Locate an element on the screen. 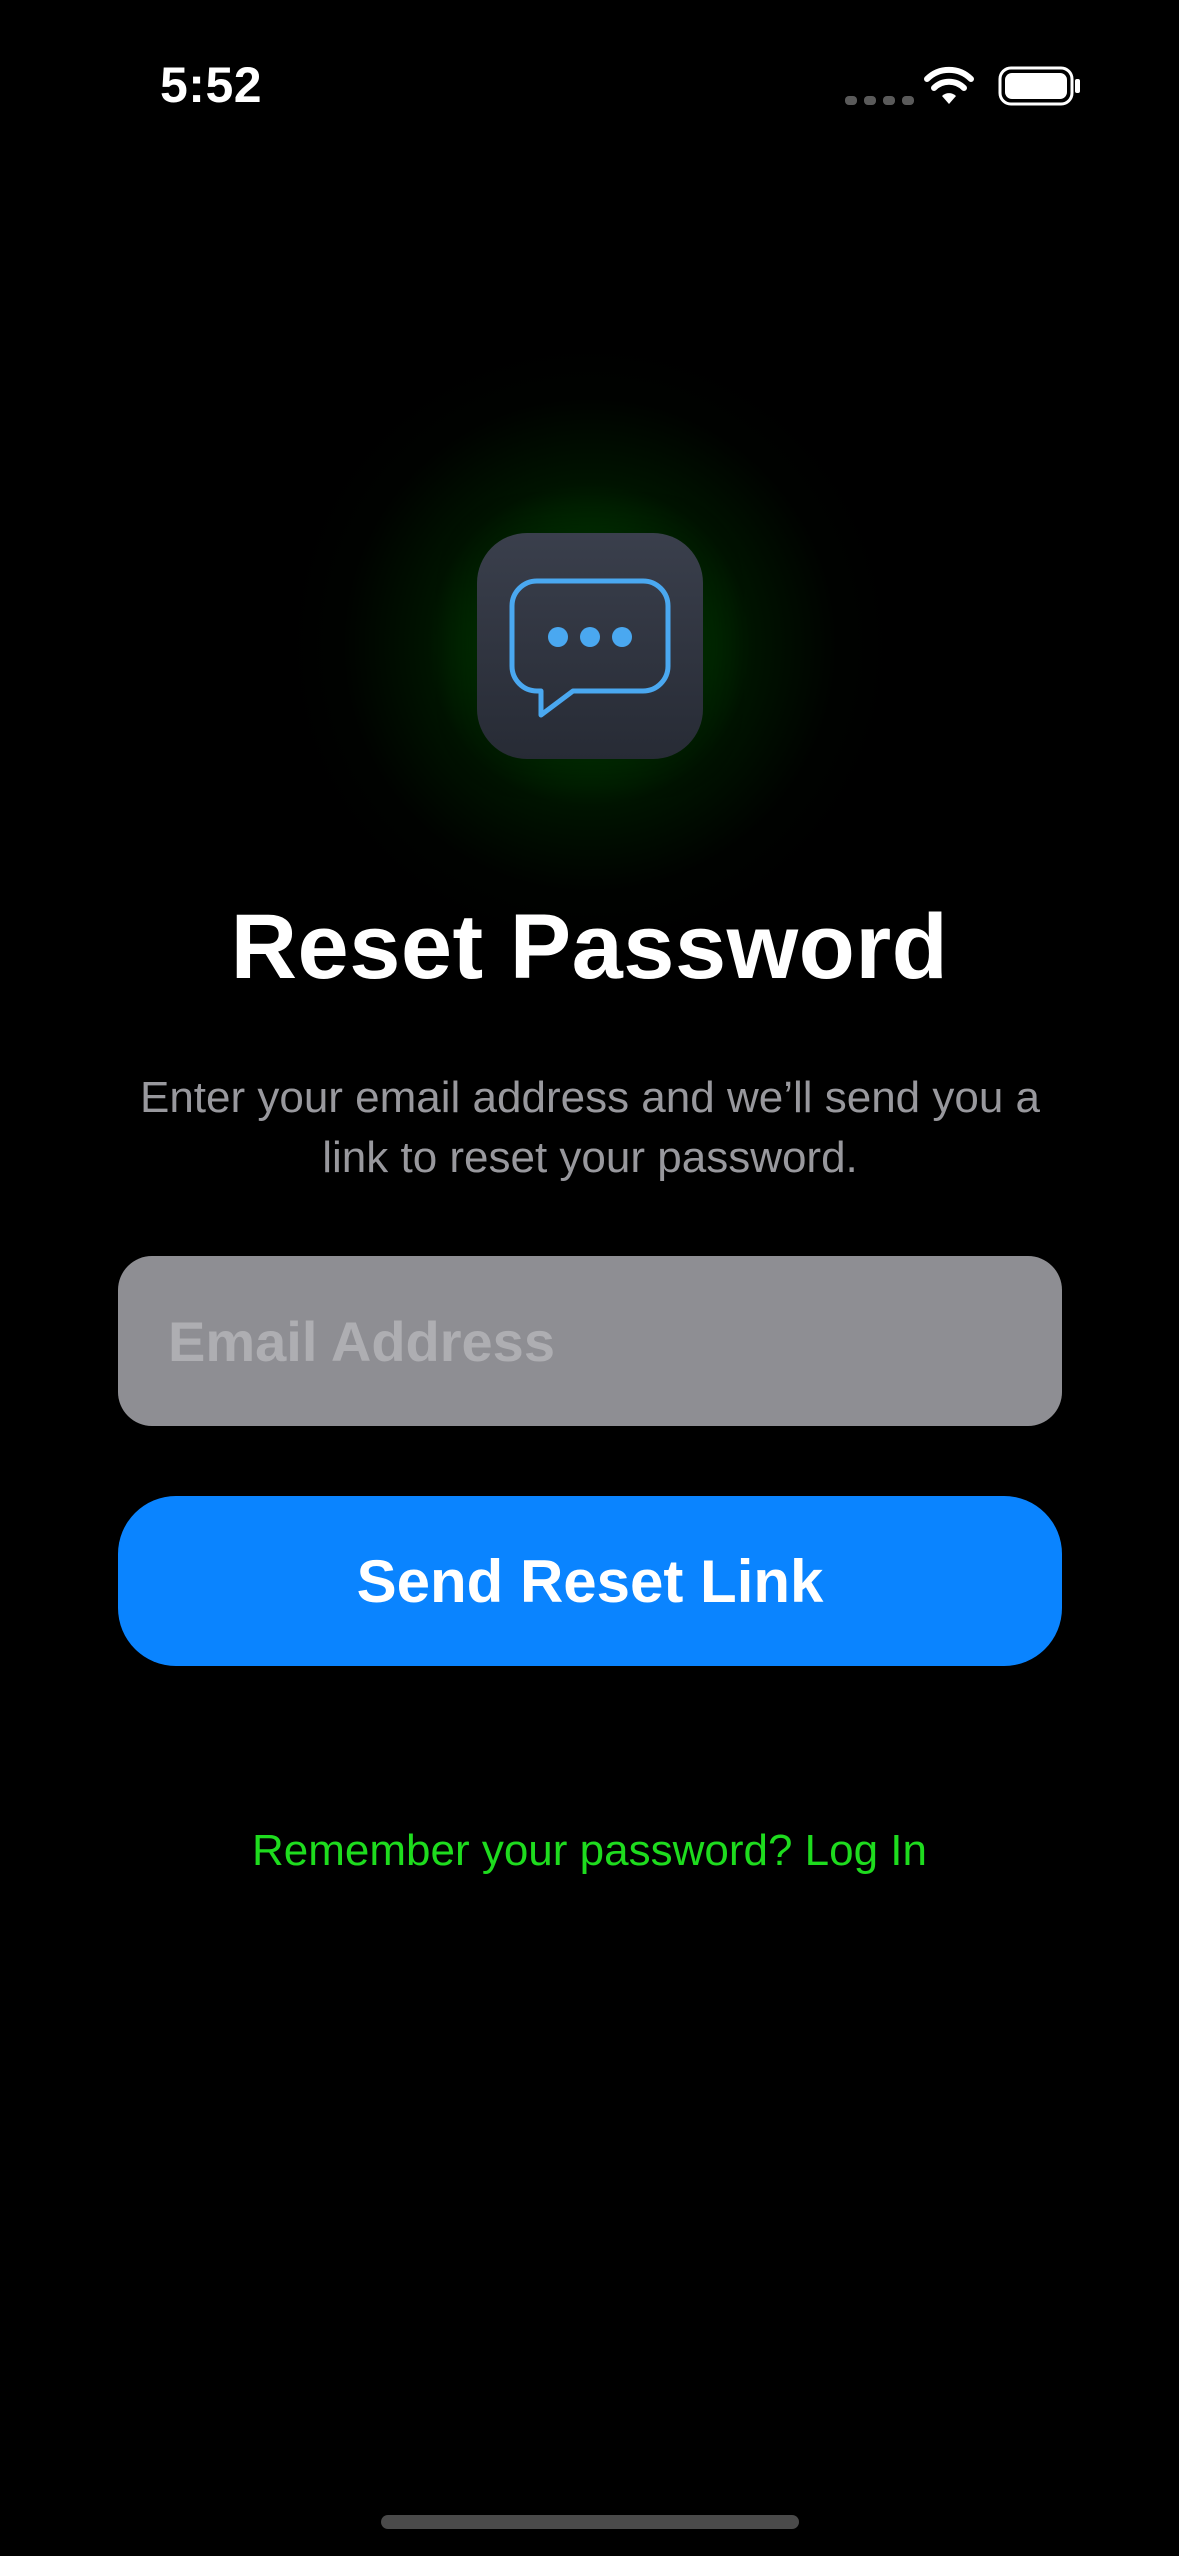 The height and width of the screenshot is (2556, 1179). battery-icon is located at coordinates (1039, 86).